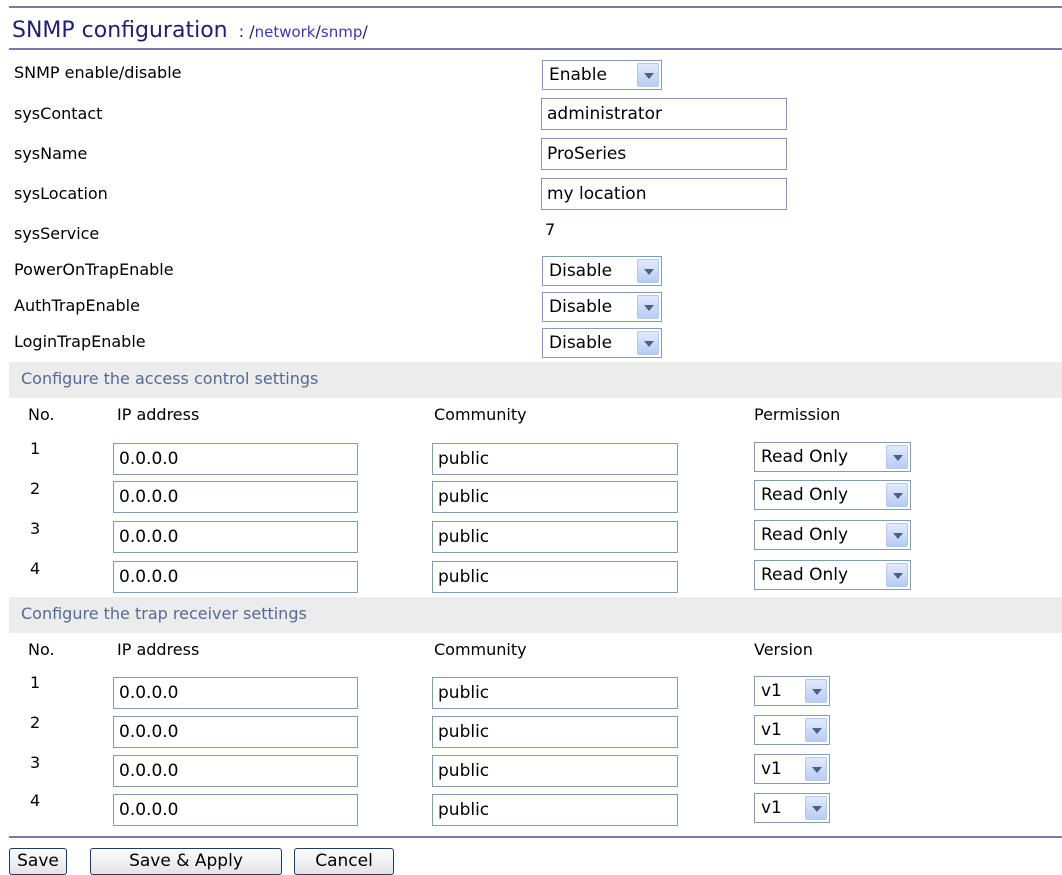 The width and height of the screenshot is (1062, 875). I want to click on sys-location-label: sysLocation, so click(61, 193).